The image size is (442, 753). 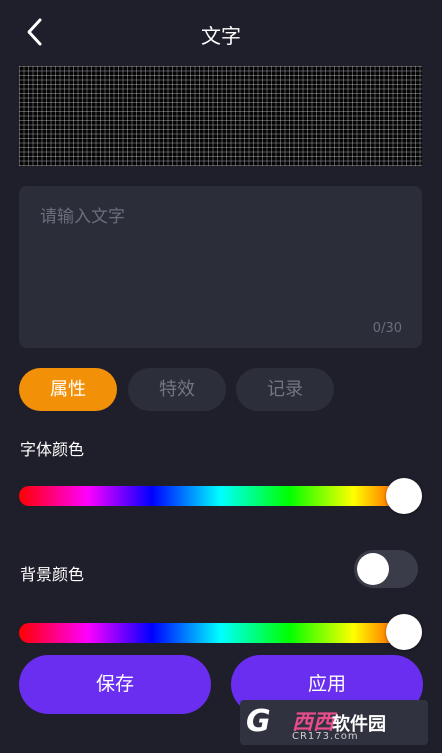 What do you see at coordinates (404, 496) in the screenshot?
I see `font-color-slider-thumb` at bounding box center [404, 496].